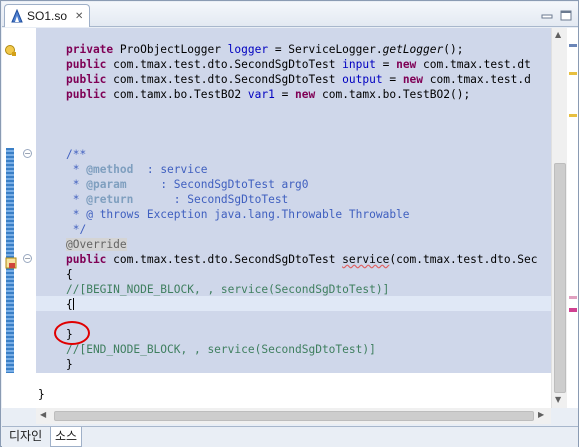 The height and width of the screenshot is (447, 579). I want to click on tab-design: 디자인, so click(25, 437).